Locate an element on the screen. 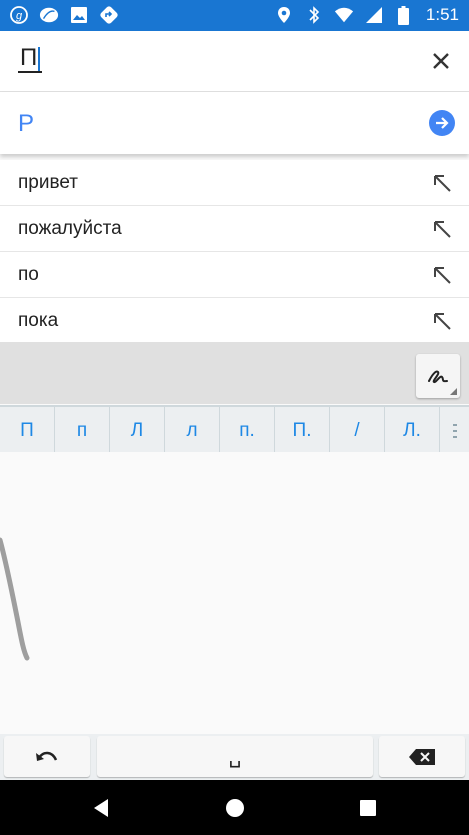 The height and width of the screenshot is (835, 469). keyboard-bottom-row: ␣ is located at coordinates (234, 757).